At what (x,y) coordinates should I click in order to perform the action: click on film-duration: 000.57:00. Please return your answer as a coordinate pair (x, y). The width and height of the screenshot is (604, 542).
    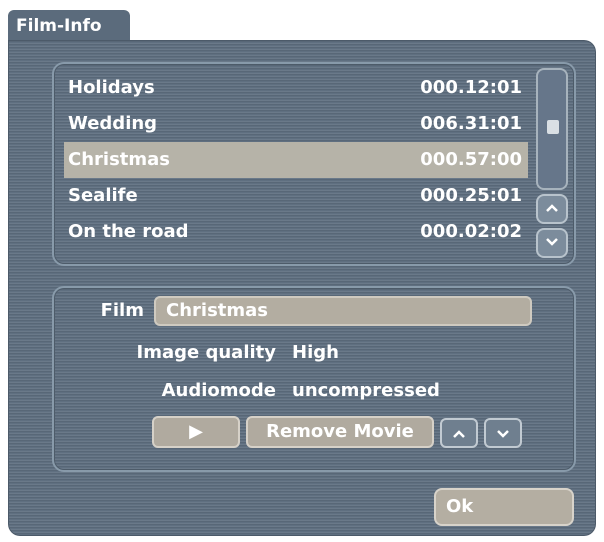
    Looking at the image, I should click on (471, 159).